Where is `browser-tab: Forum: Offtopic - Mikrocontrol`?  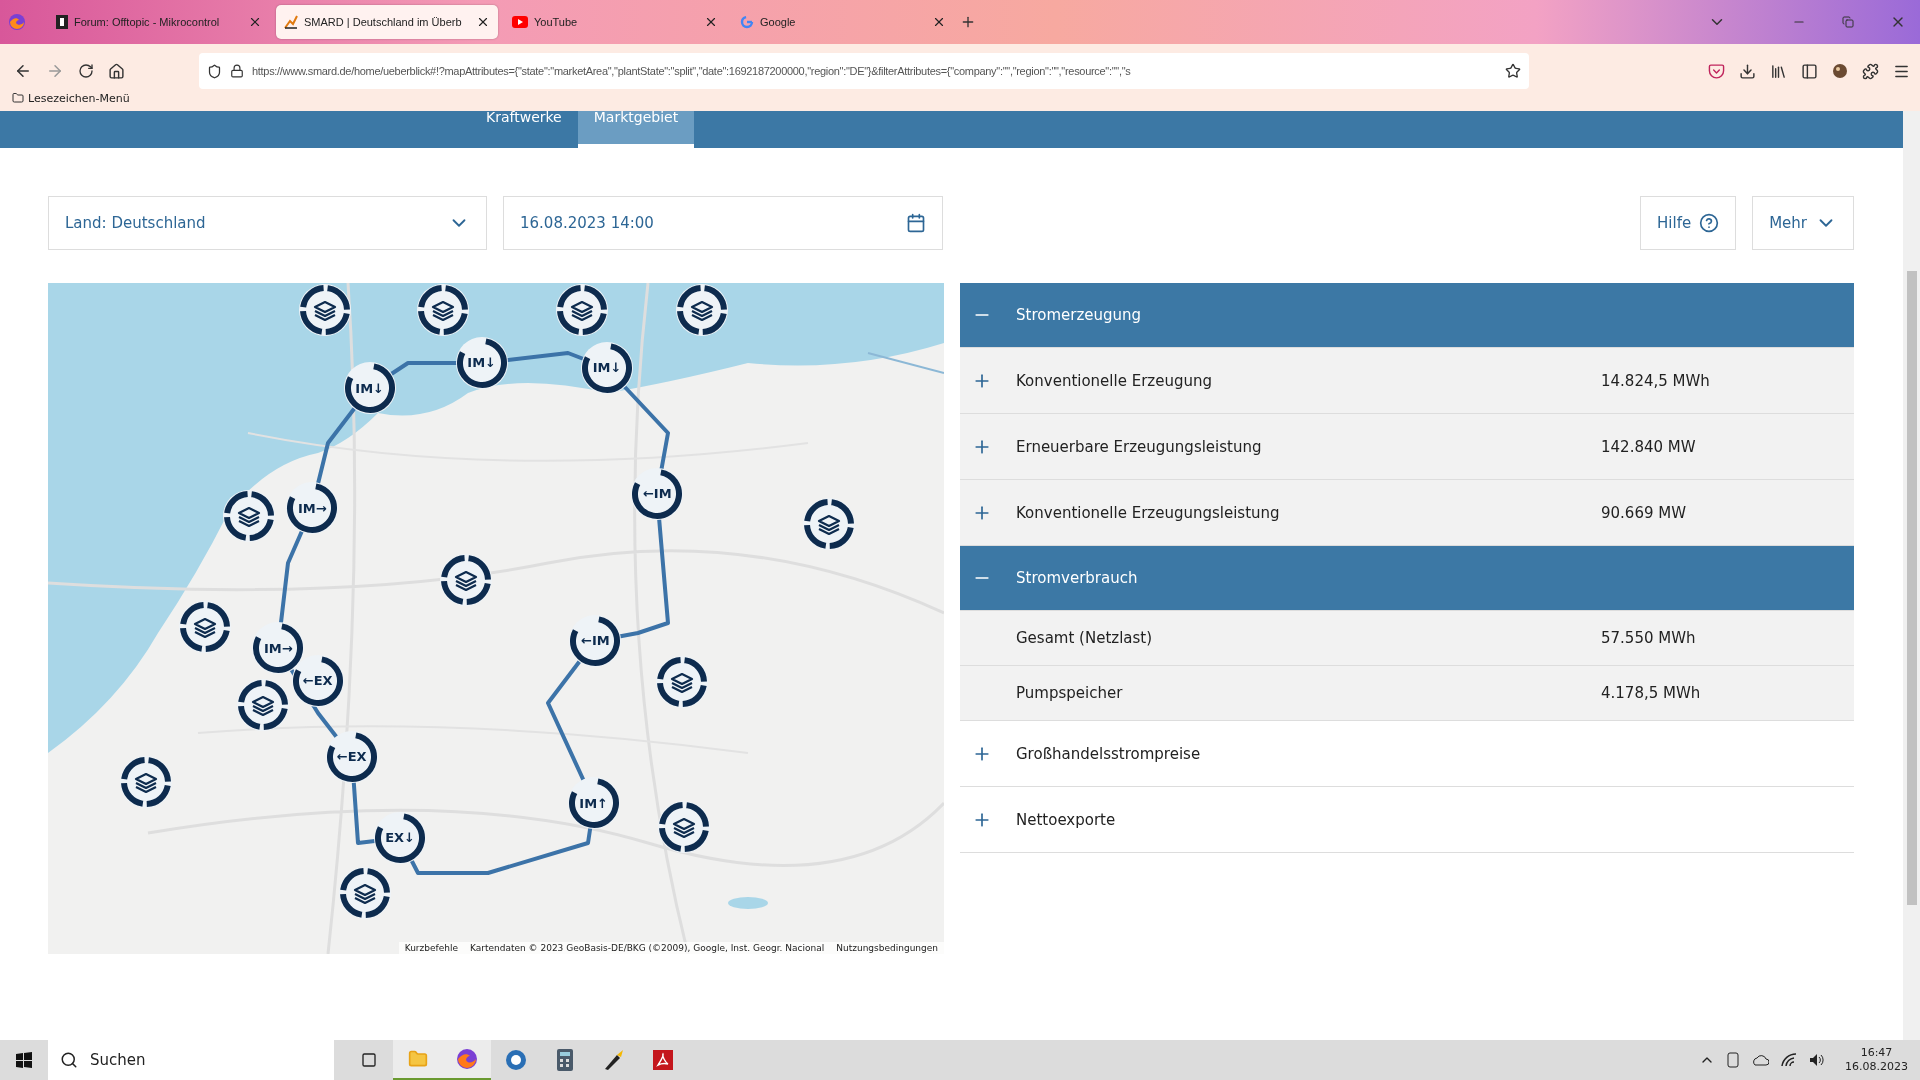 browser-tab: Forum: Offtopic - Mikrocontrol is located at coordinates (159, 22).